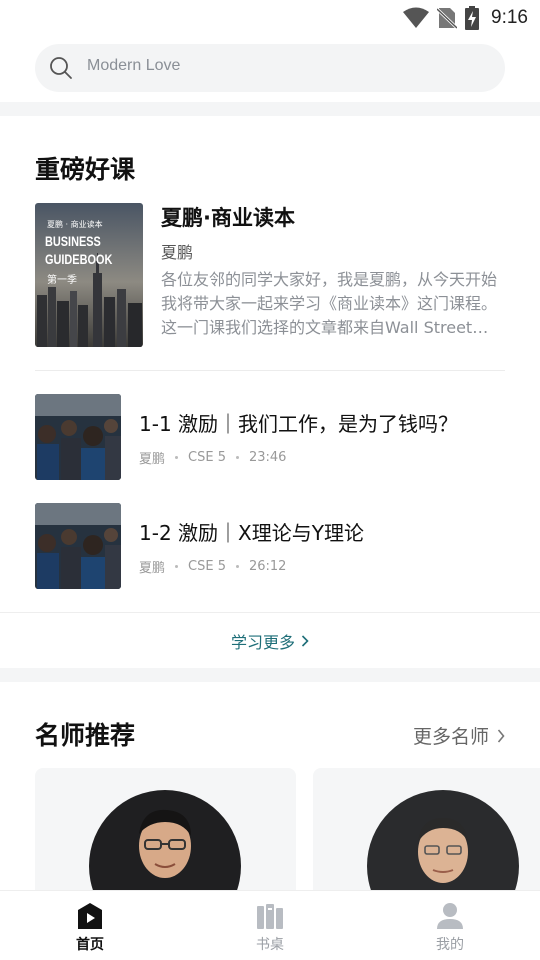  Describe the element at coordinates (90, 945) in the screenshot. I see `tab-label: 首页` at that location.